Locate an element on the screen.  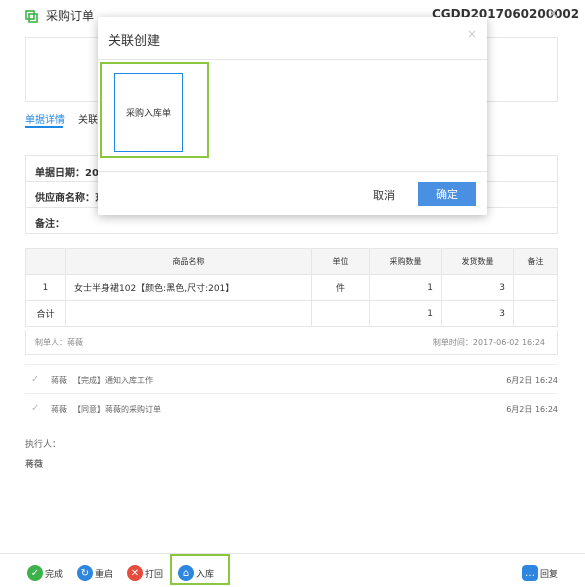
reply-button: … 回复 is located at coordinates (540, 573).